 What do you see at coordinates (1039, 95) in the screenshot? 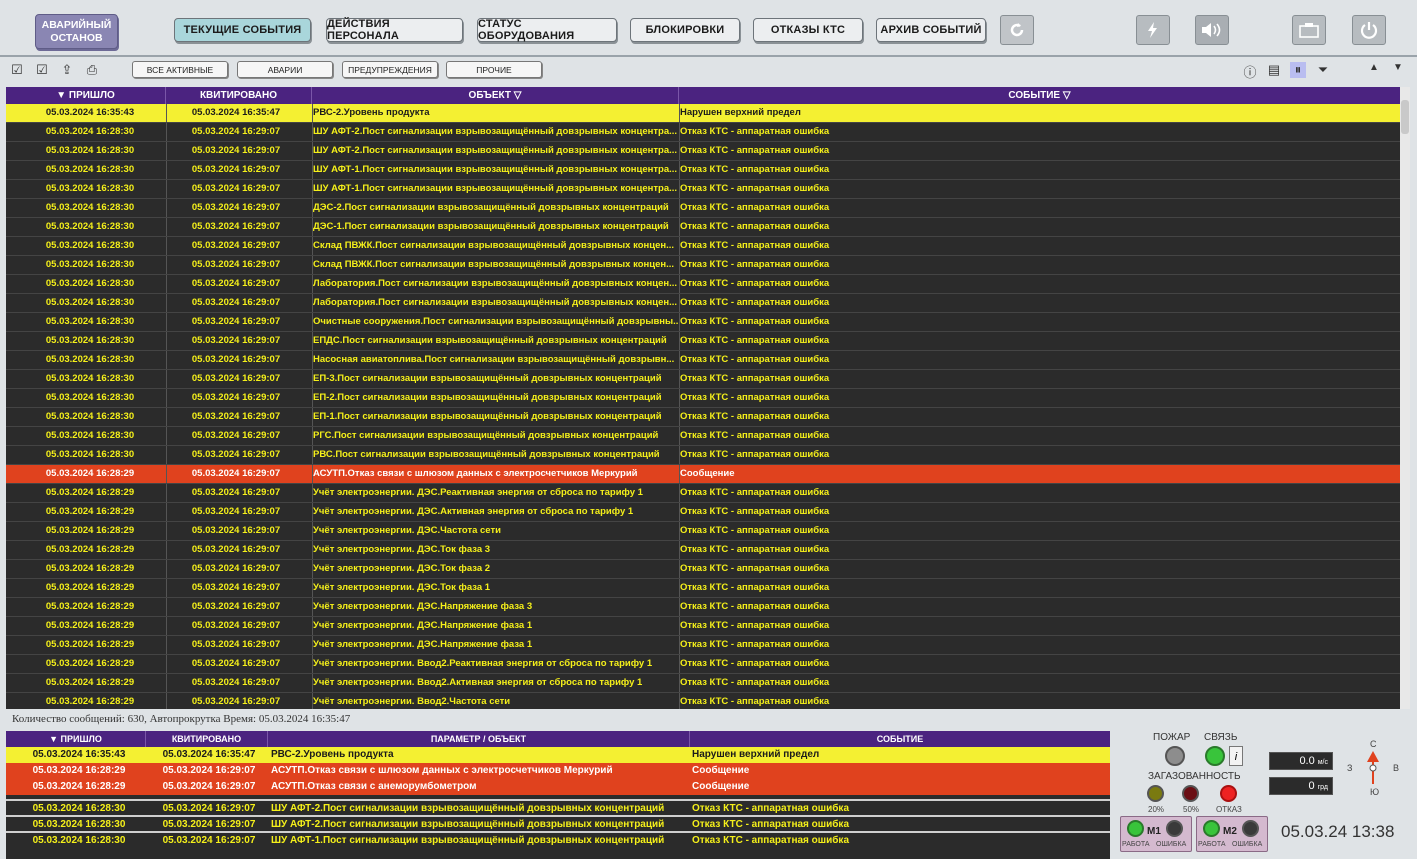
I see `col-event: СОБЫТИЕ ▽` at bounding box center [1039, 95].